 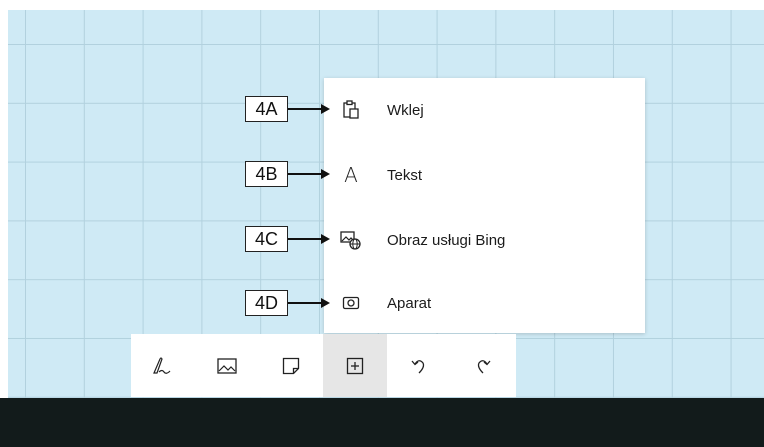 I want to click on image-icon, so click(x=227, y=365).